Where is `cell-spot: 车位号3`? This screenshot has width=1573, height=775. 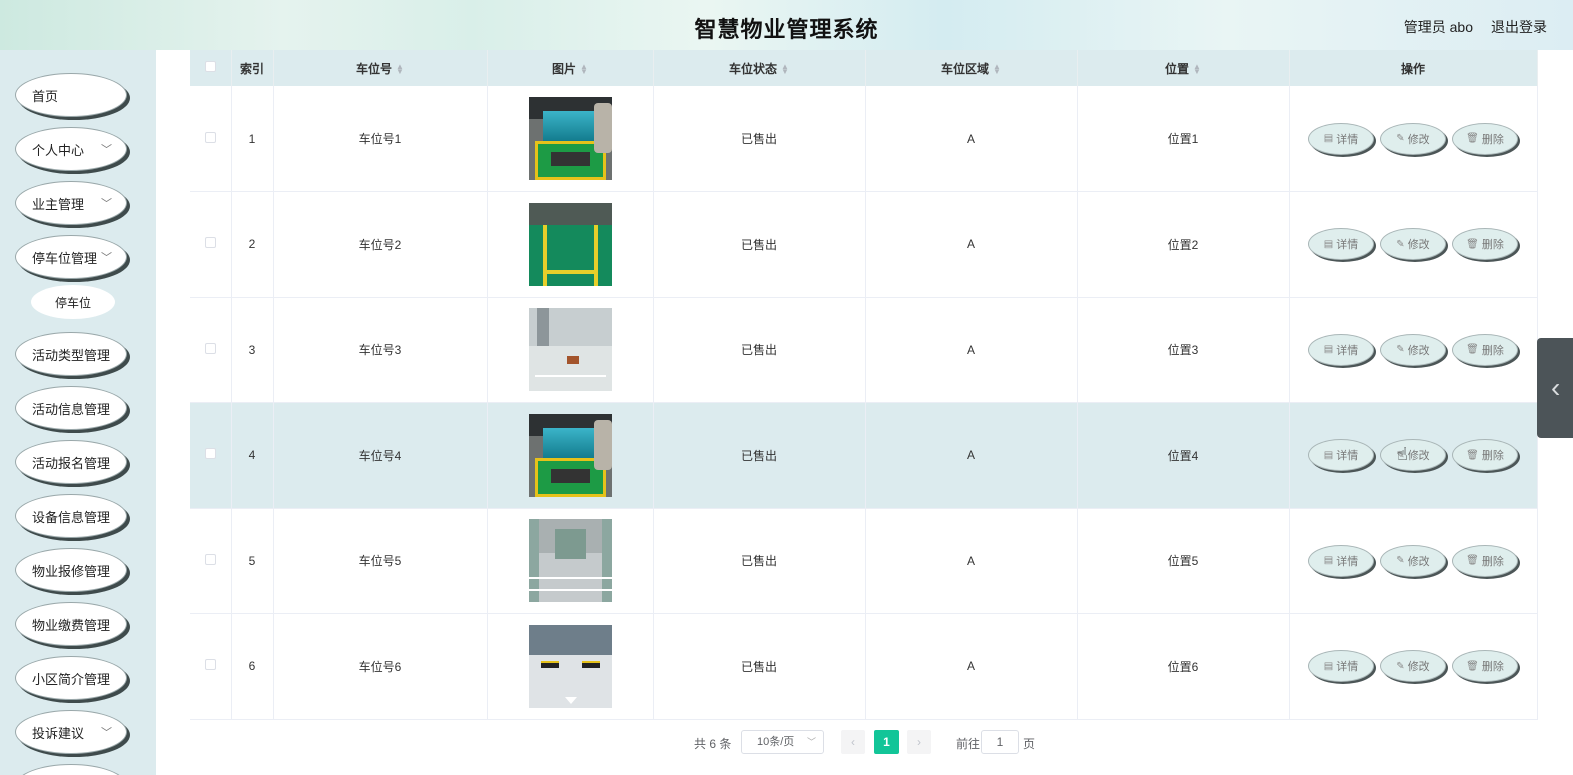
cell-spot: 车位号3 is located at coordinates (380, 350).